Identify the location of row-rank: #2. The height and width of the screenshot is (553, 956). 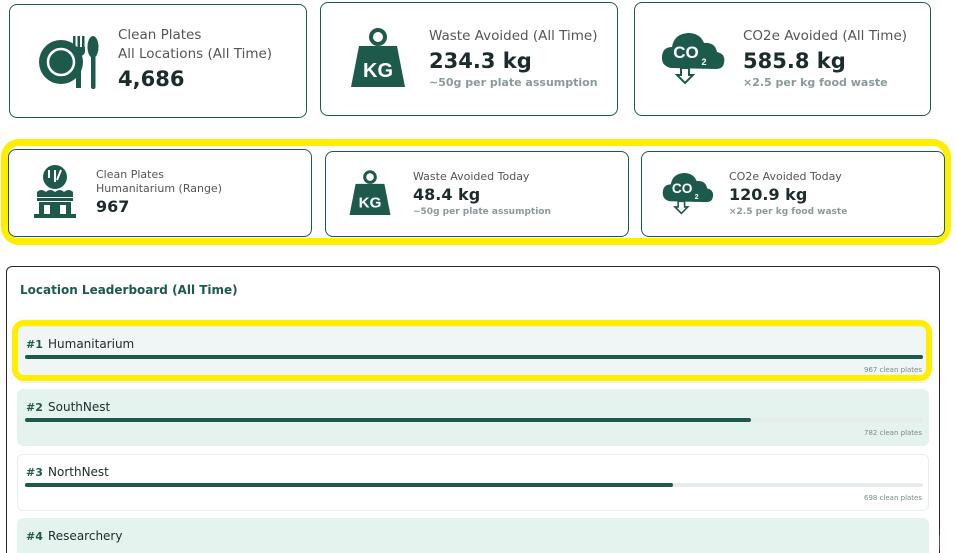
(34, 407).